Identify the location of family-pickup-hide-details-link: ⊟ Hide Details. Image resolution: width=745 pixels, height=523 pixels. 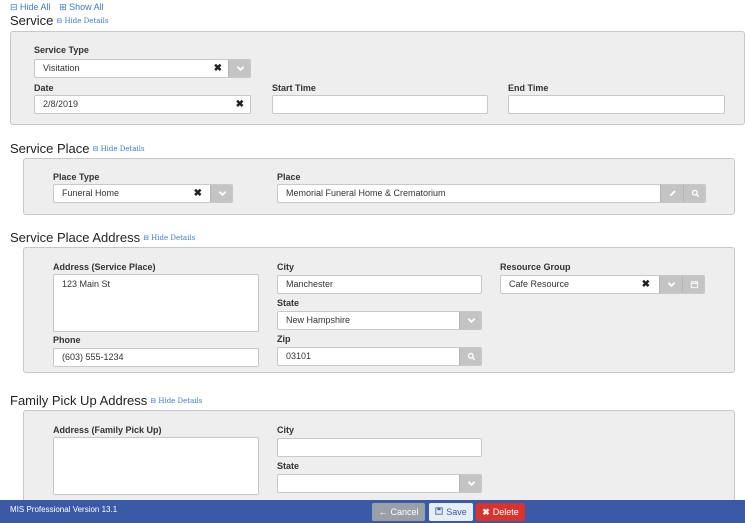
(176, 401).